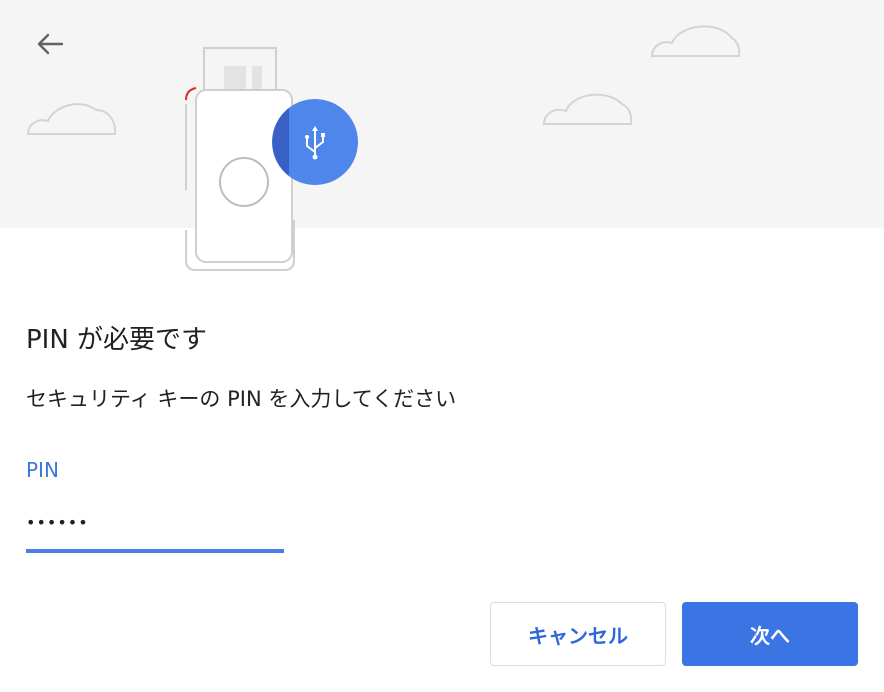 The image size is (884, 692). I want to click on pin-field-label: PIN, so click(42, 470).